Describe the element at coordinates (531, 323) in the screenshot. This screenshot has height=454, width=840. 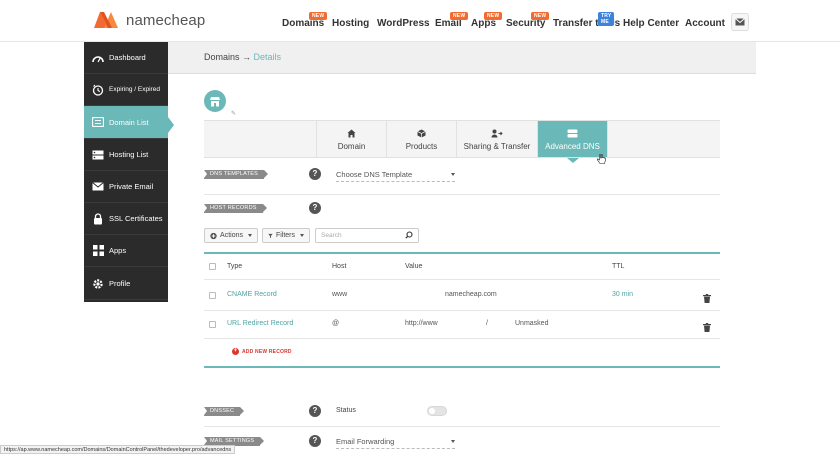
I see `record-redirect-mode: Unmasked` at that location.